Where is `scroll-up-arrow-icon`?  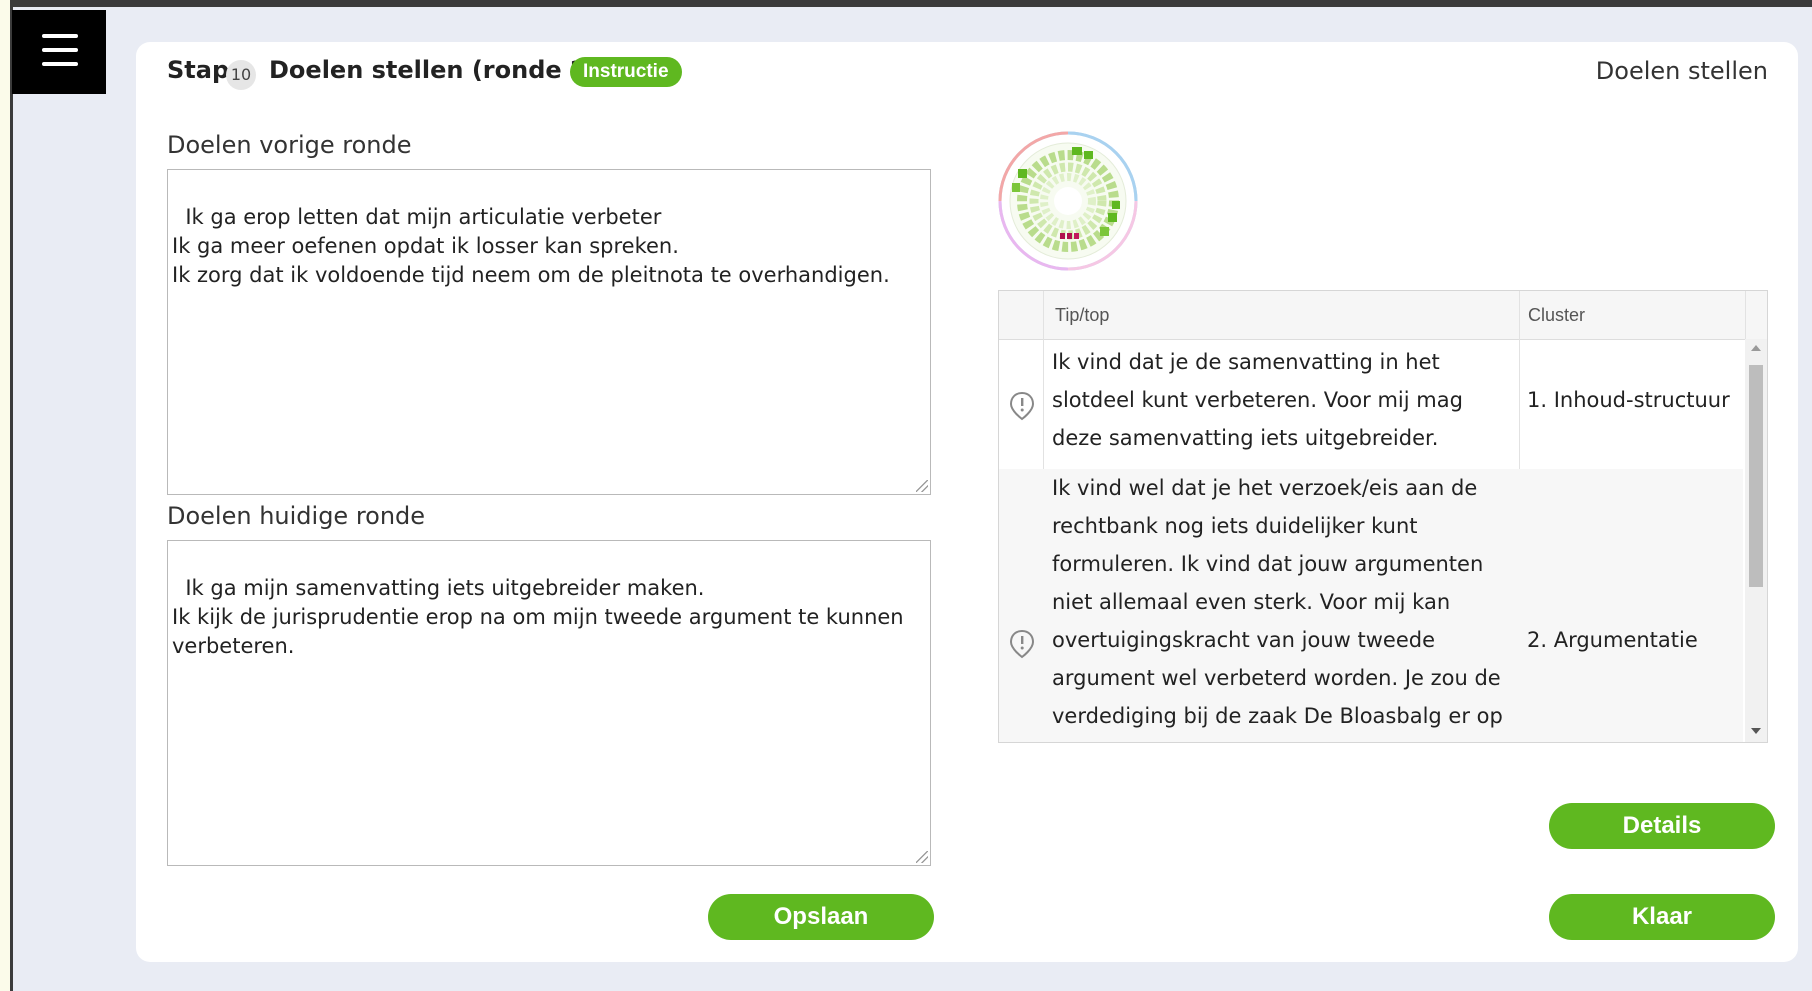
scroll-up-arrow-icon is located at coordinates (1756, 348).